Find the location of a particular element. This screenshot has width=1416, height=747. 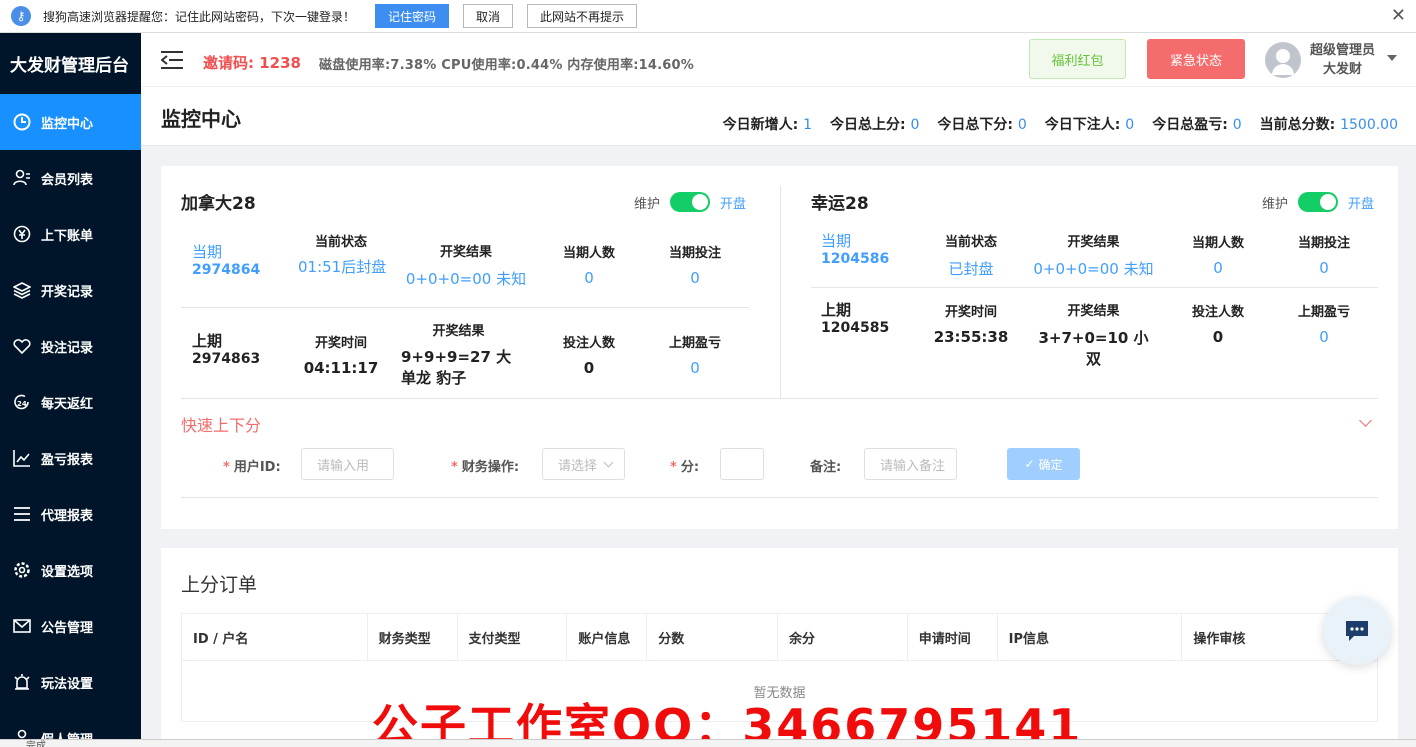

sidebar-item-9: 公告管理 is located at coordinates (70, 626).